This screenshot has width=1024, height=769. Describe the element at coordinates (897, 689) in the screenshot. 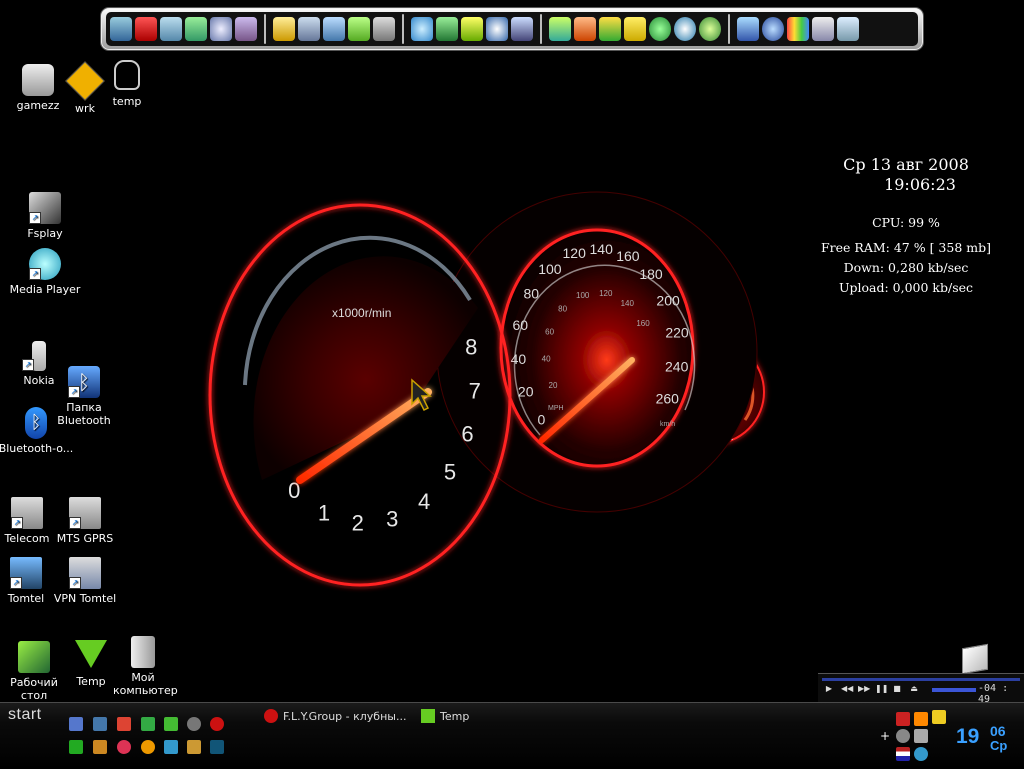

I see `stop-icon: ■` at that location.